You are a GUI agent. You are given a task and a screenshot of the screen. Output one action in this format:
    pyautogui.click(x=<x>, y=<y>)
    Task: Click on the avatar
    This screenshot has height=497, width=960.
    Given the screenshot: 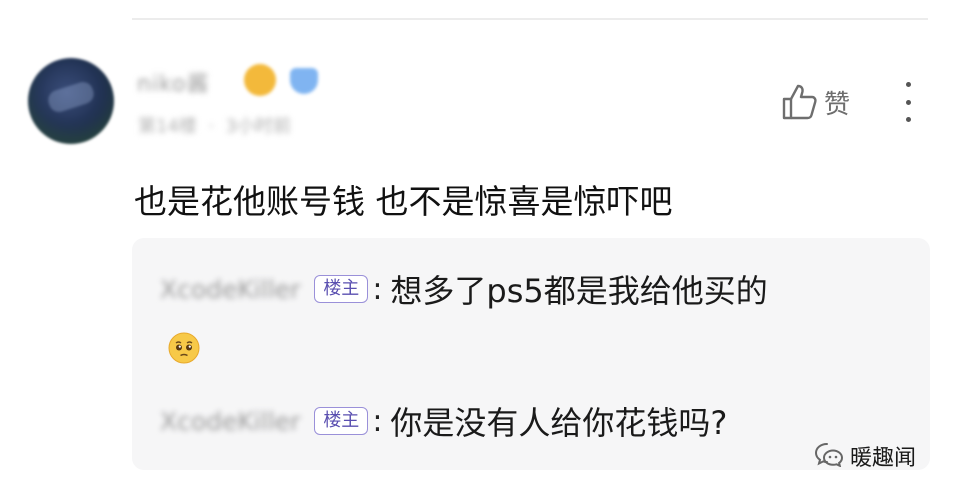 What is the action you would take?
    pyautogui.click(x=71, y=101)
    